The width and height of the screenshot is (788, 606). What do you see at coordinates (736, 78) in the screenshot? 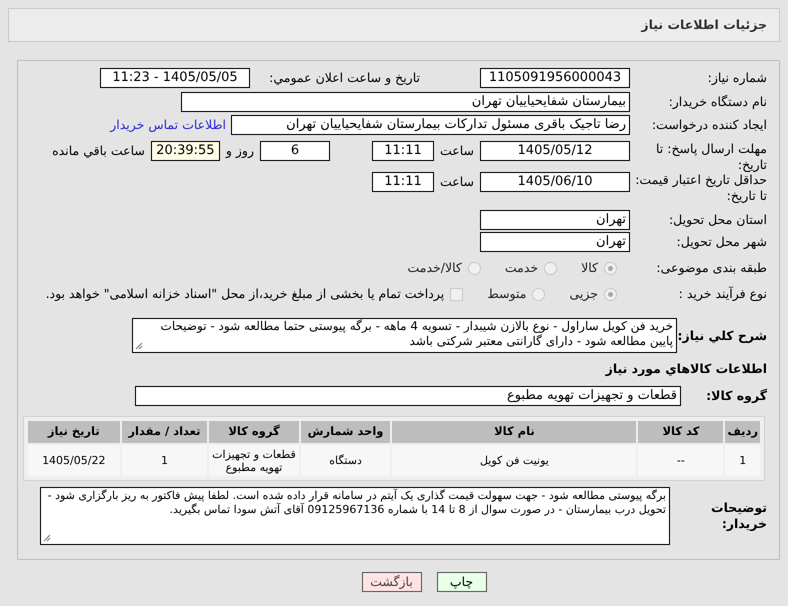
I see `field-label: شماره نیاز:` at bounding box center [736, 78].